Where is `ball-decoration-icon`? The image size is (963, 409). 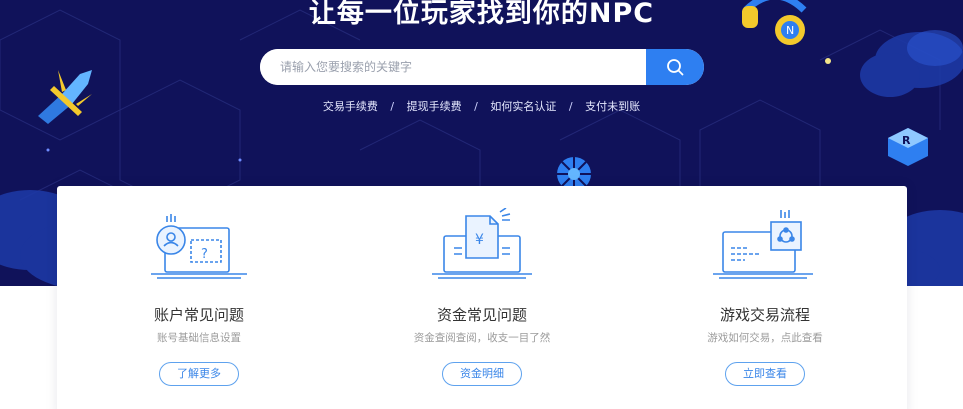
ball-decoration-icon is located at coordinates (574, 172).